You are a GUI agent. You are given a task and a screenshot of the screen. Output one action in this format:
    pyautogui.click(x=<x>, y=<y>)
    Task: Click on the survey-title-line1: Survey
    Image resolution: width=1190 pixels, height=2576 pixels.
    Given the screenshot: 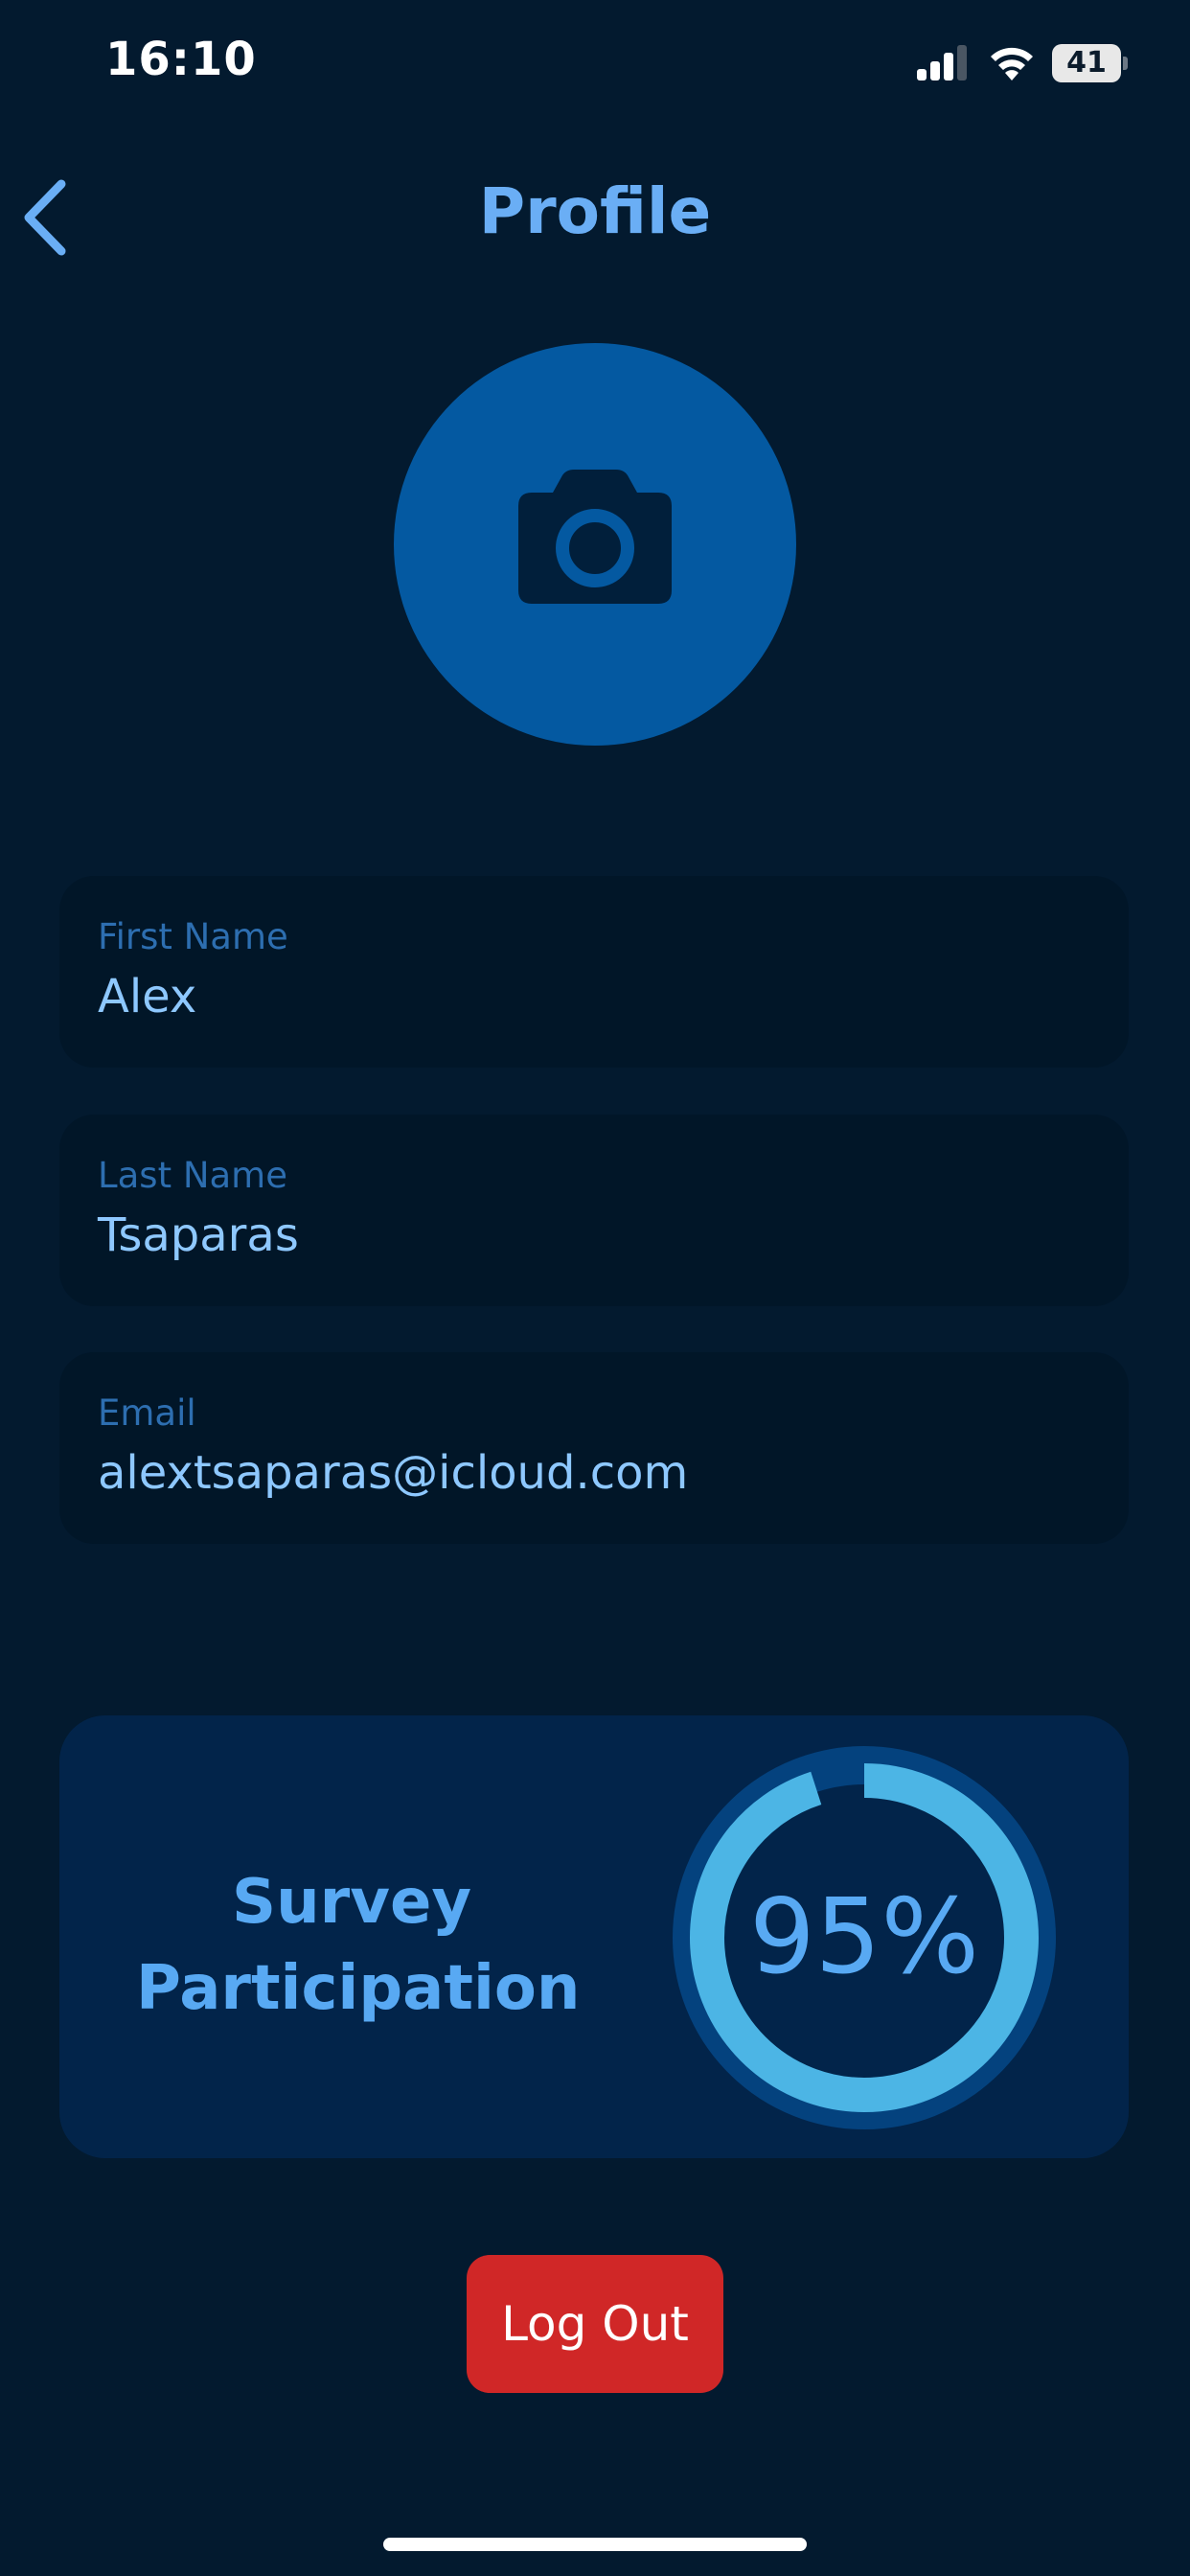 What is the action you would take?
    pyautogui.click(x=352, y=1902)
    